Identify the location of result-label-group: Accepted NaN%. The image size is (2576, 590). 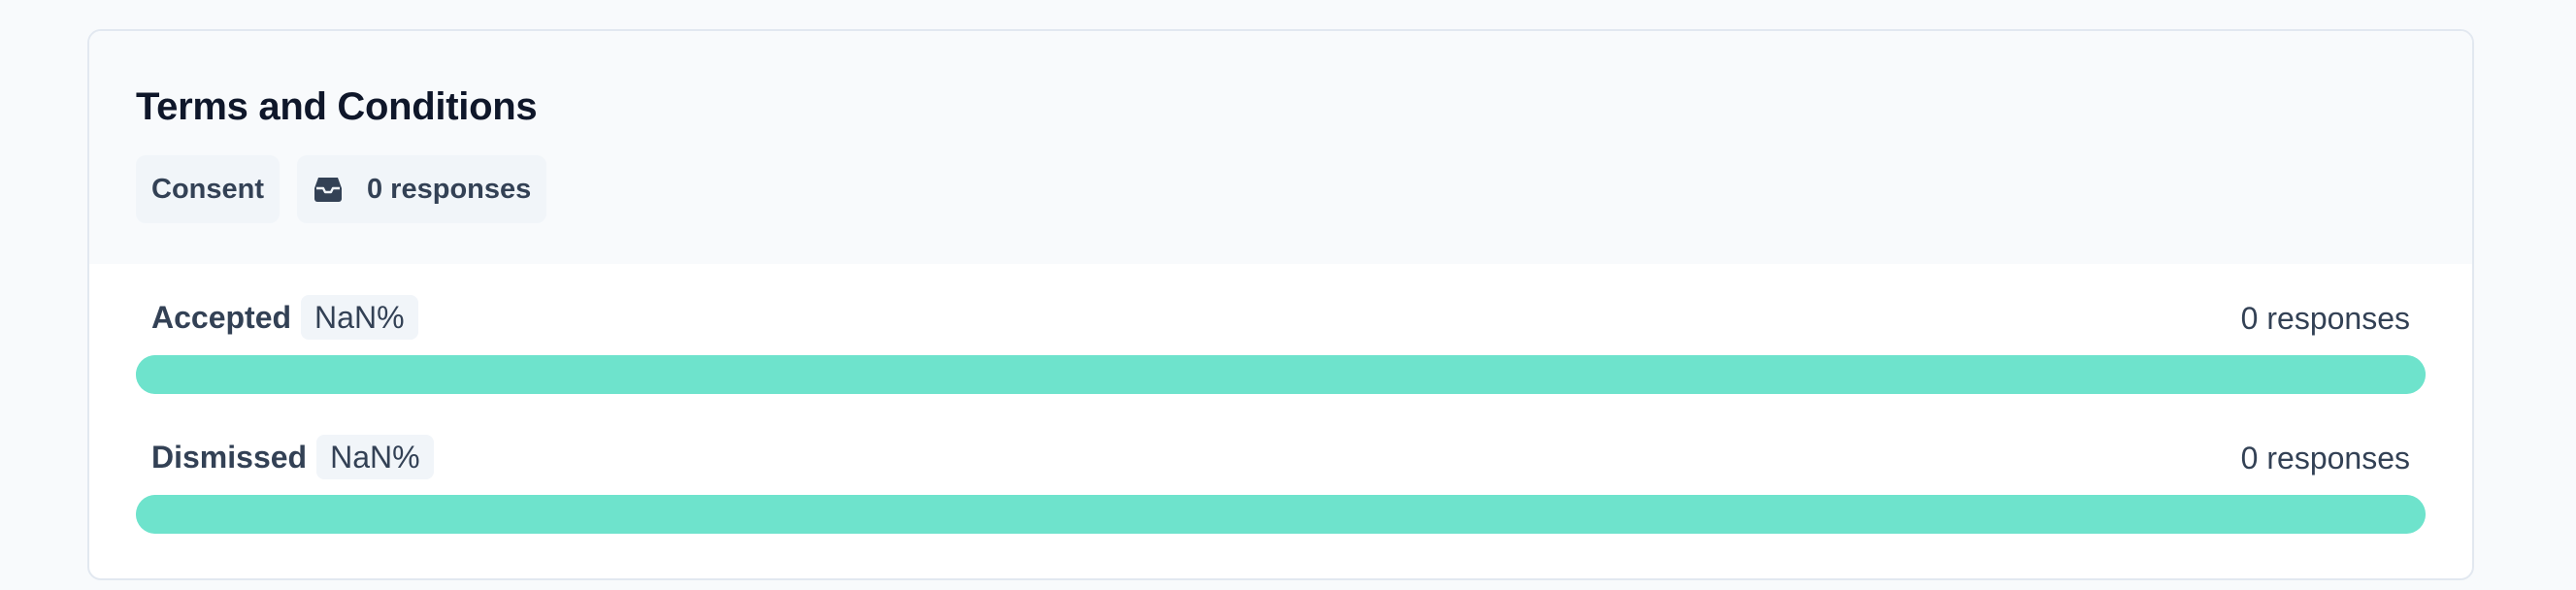
(284, 318).